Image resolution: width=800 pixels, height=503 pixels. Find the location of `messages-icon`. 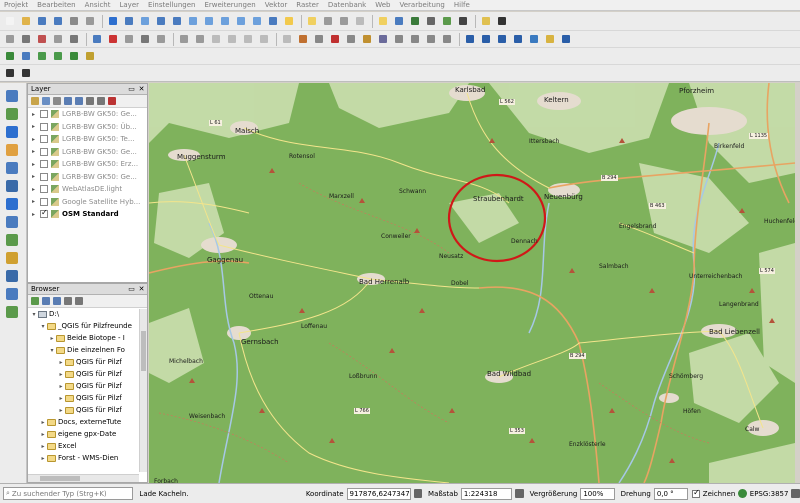

messages-icon is located at coordinates (795, 493).